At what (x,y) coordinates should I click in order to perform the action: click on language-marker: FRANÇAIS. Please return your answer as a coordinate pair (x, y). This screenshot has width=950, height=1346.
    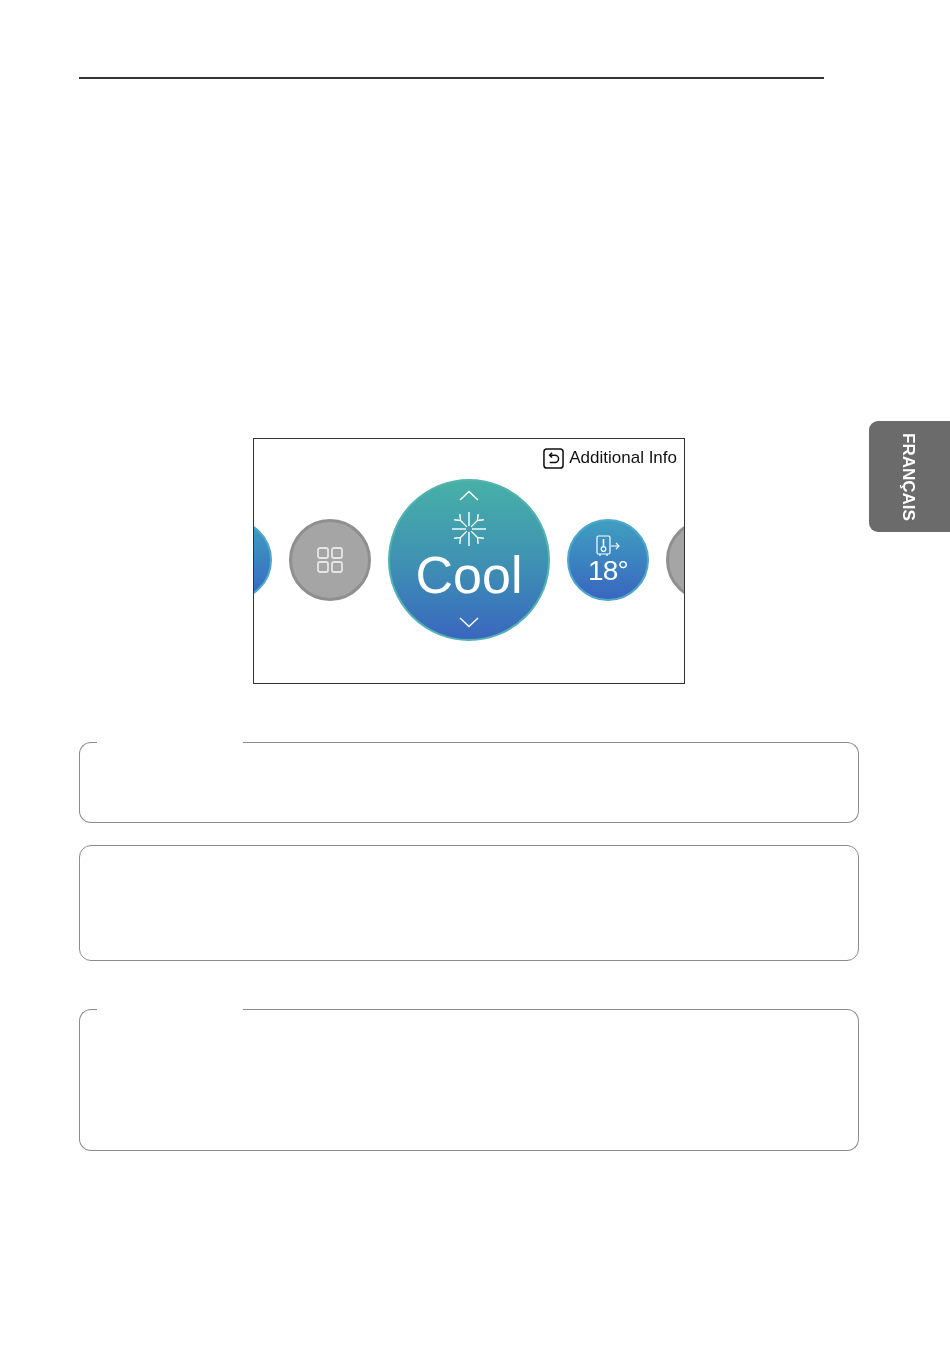
    Looking at the image, I should click on (909, 476).